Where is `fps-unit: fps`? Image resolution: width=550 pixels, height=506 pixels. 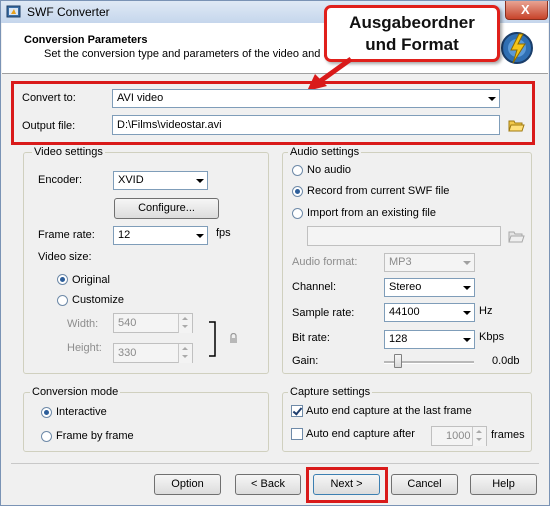
fps-unit: fps is located at coordinates (223, 233).